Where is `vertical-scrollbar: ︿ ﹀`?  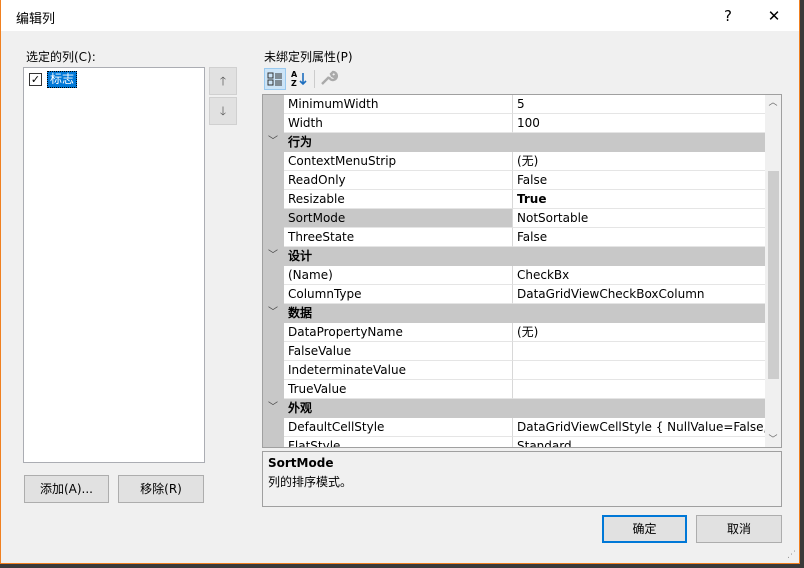 vertical-scrollbar: ︿ ﹀ is located at coordinates (773, 271).